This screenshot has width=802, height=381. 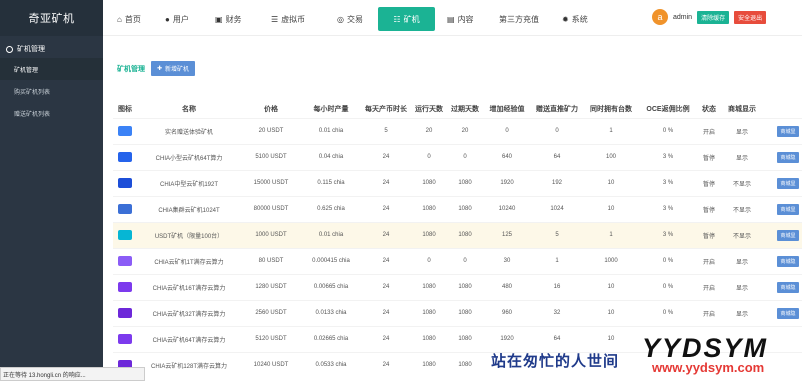 What do you see at coordinates (557, 130) in the screenshot?
I see `cell-referral-power: 0` at bounding box center [557, 130].